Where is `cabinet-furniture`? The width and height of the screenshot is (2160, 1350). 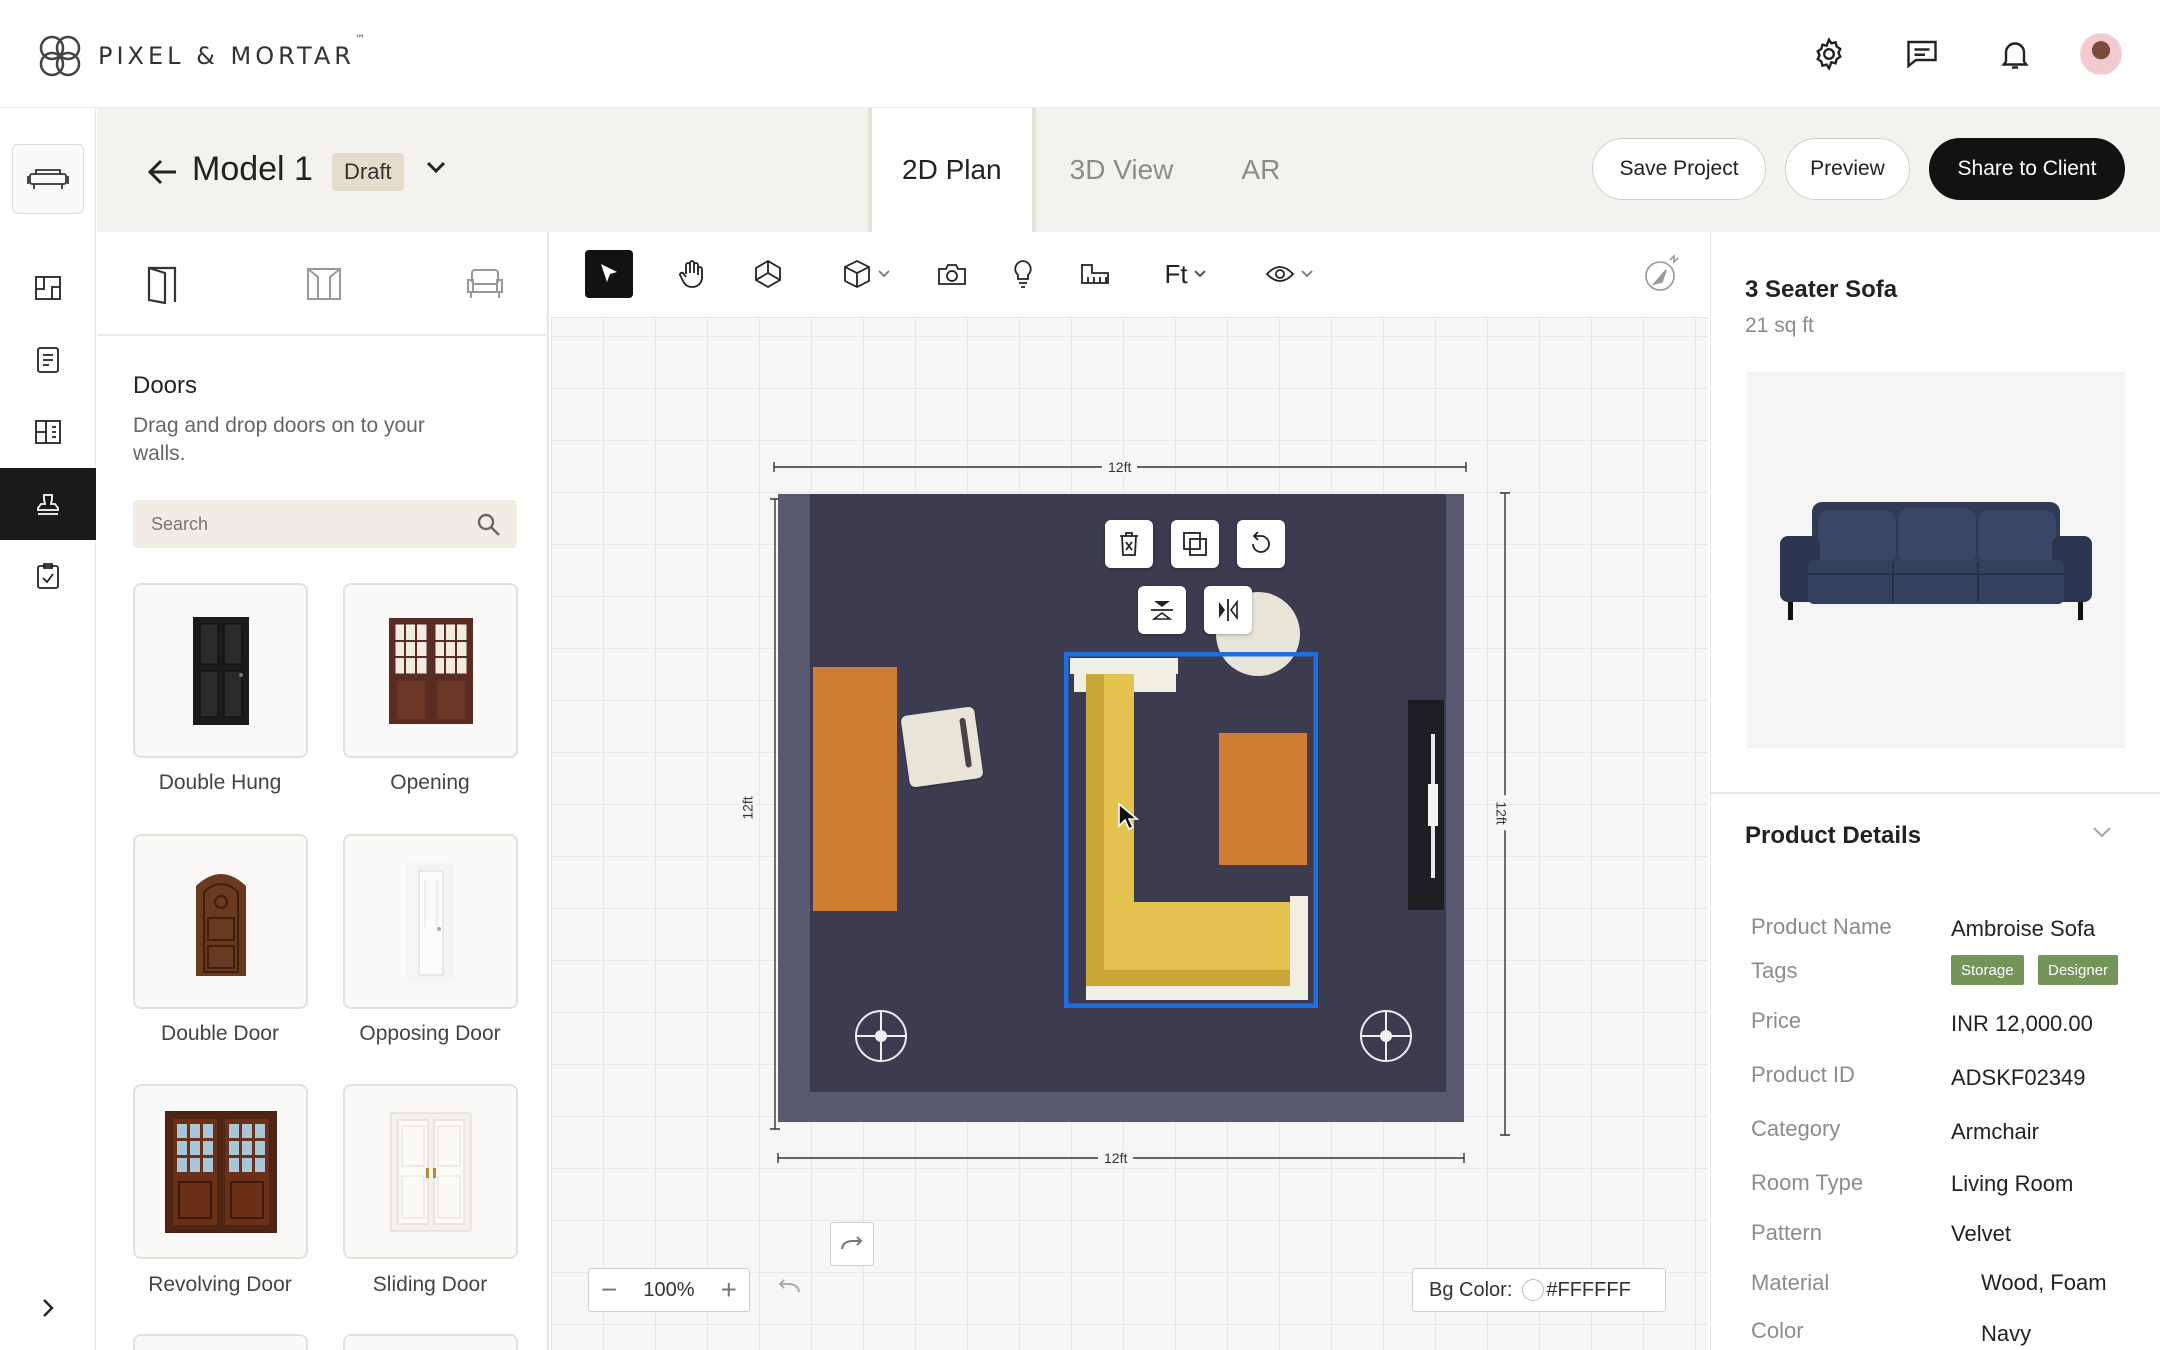 cabinet-furniture is located at coordinates (855, 789).